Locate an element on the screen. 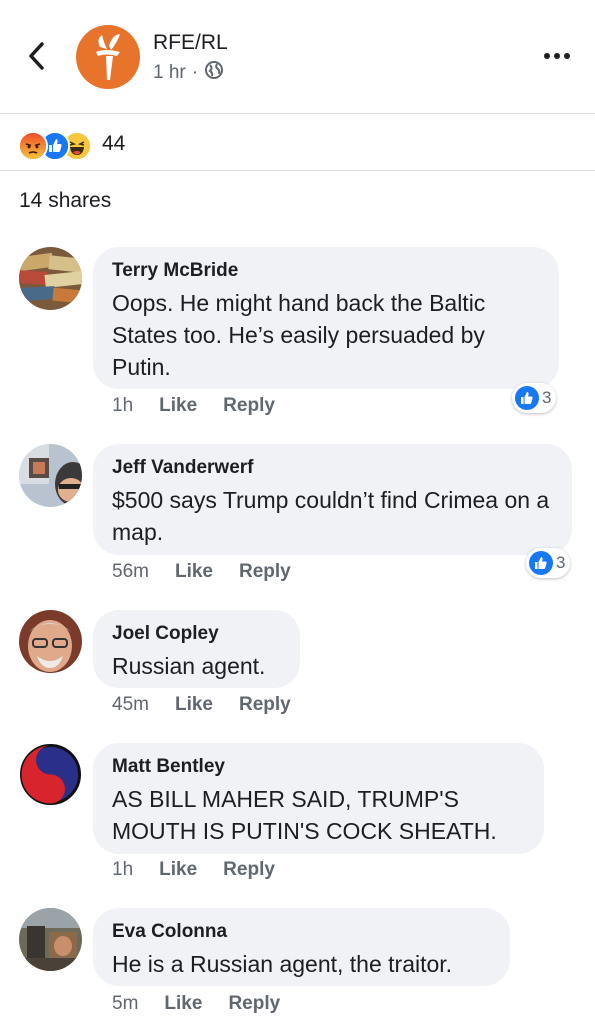  angry-reaction-icon is located at coordinates (33, 146).